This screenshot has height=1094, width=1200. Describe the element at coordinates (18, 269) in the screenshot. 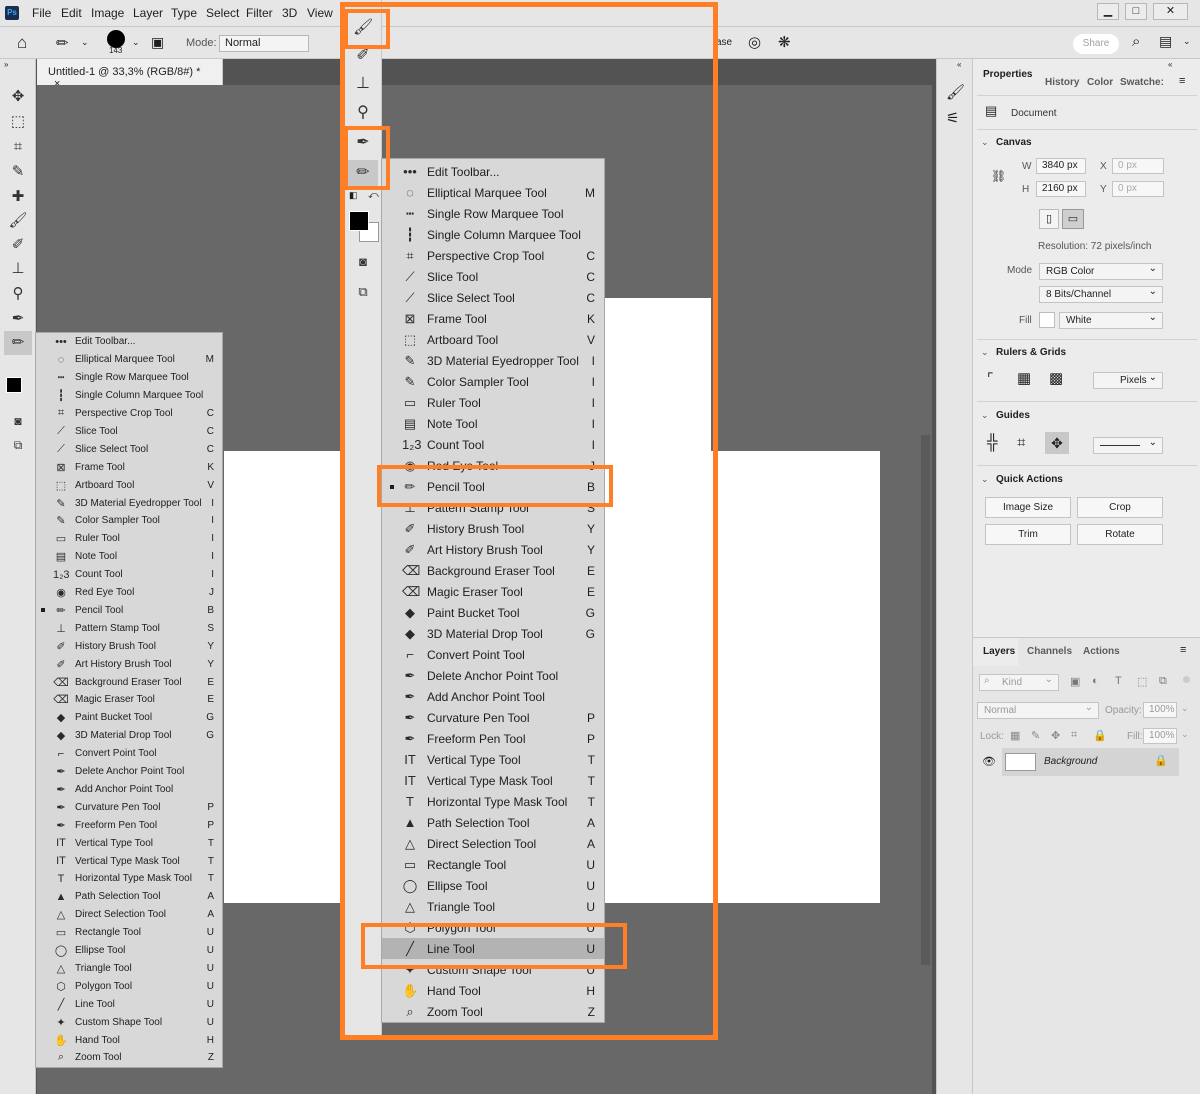

I see `stamp-tool-icon: ⊥` at that location.